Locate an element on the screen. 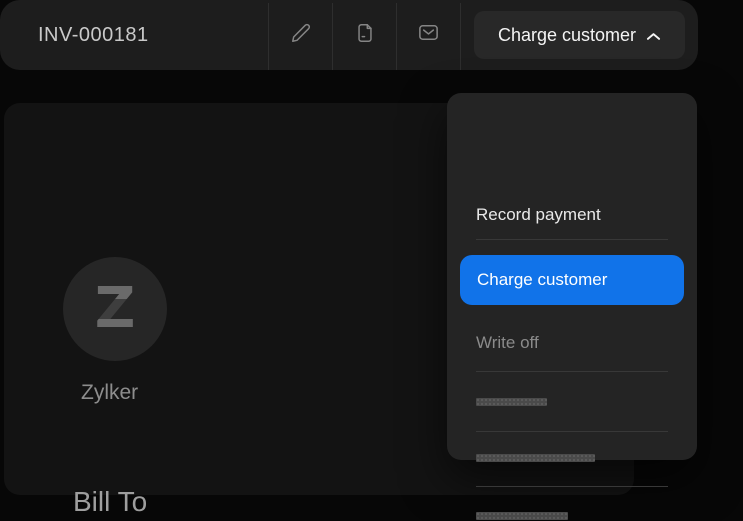 The image size is (743, 521). email-envelope-icon is located at coordinates (428, 35).